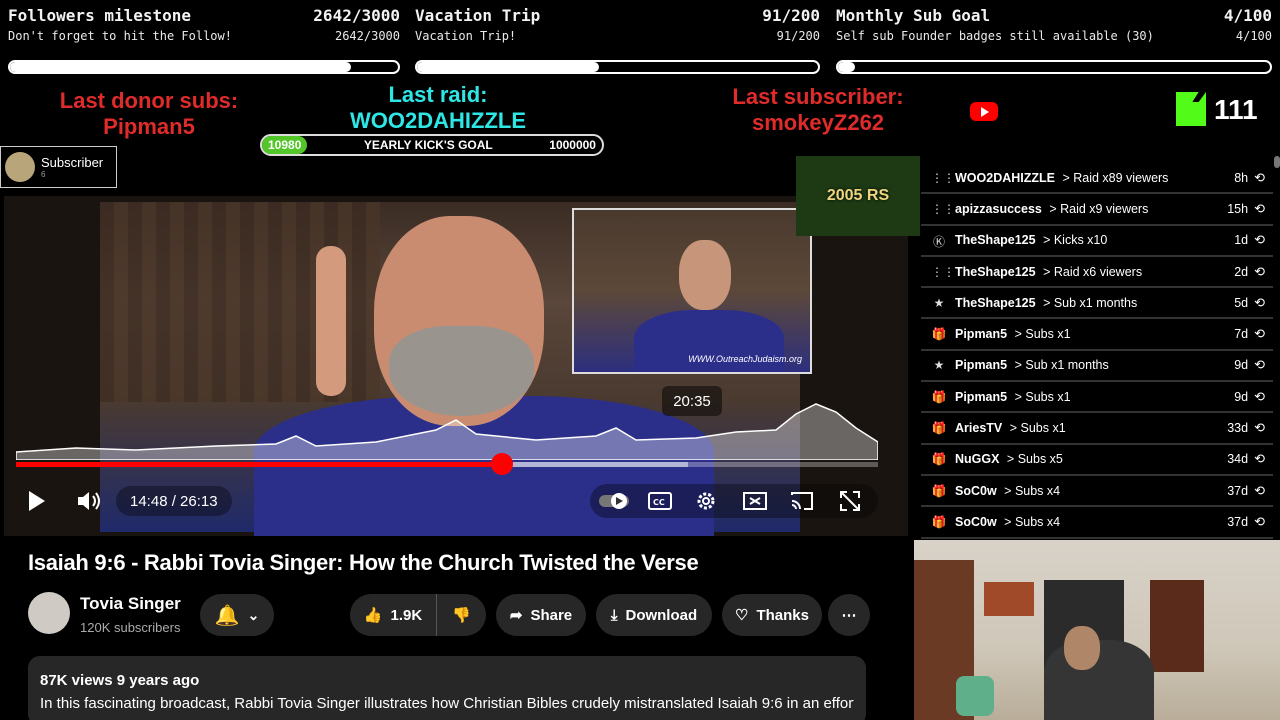 The width and height of the screenshot is (1280, 720). I want to click on fullscreen-icon, so click(850, 501).